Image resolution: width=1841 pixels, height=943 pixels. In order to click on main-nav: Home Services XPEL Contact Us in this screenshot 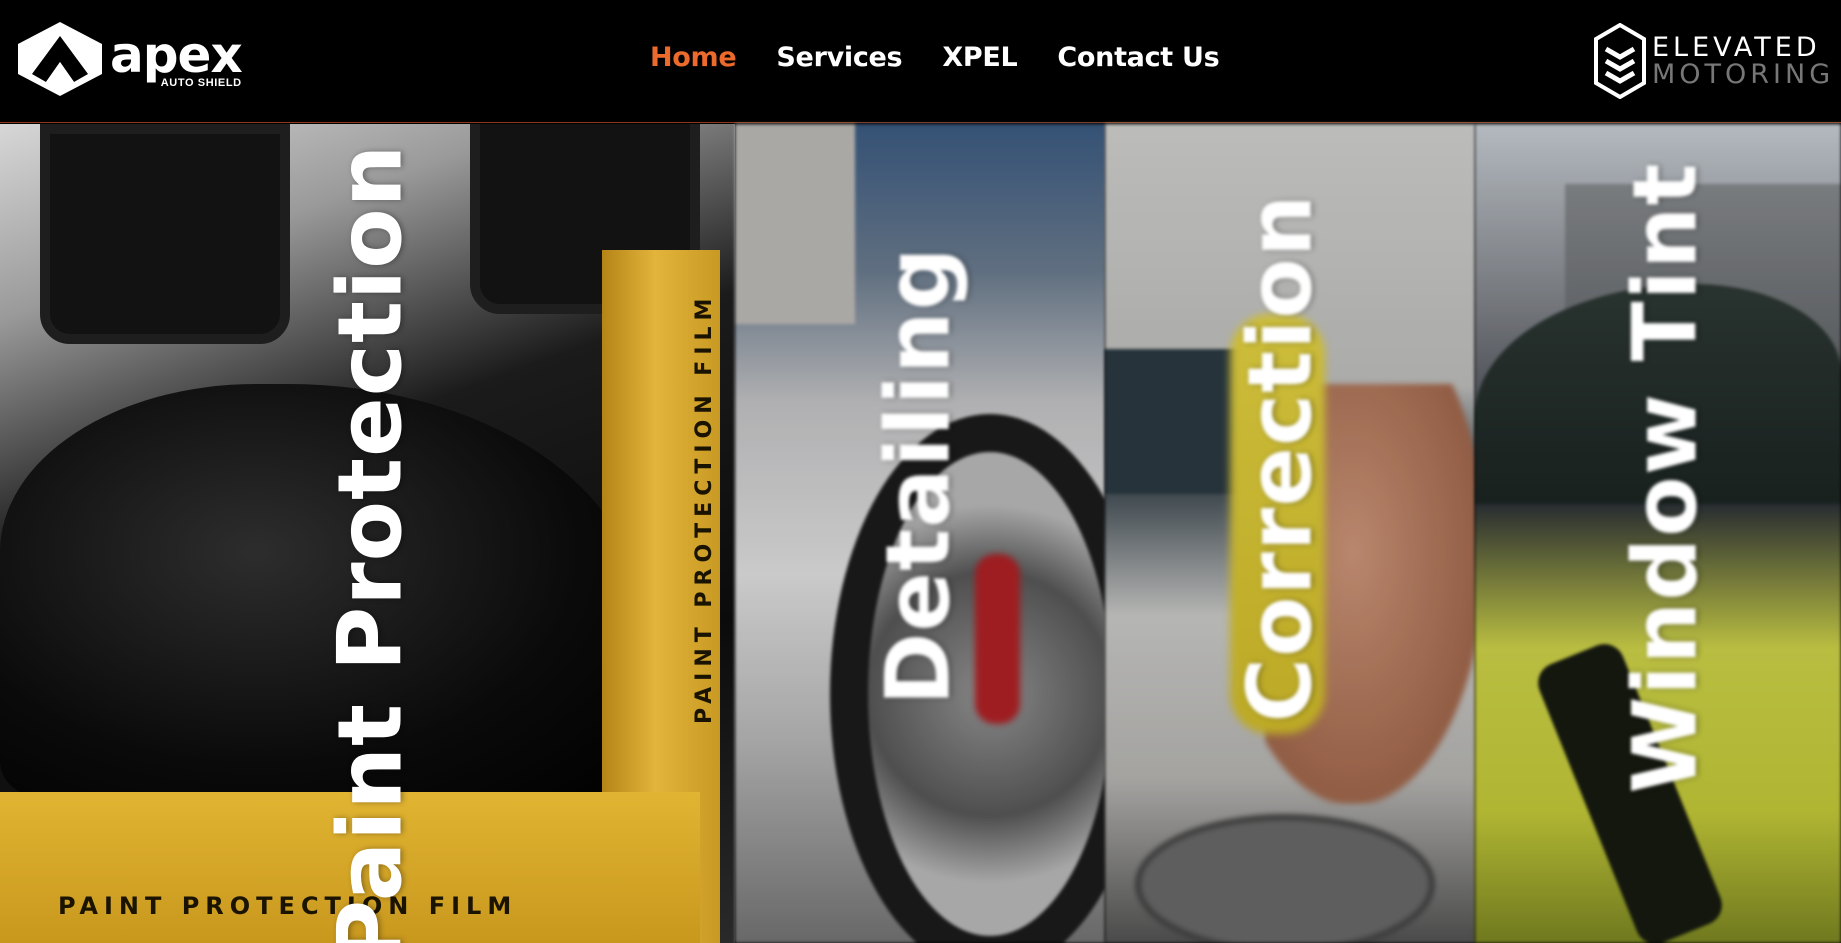, I will do `click(935, 57)`.